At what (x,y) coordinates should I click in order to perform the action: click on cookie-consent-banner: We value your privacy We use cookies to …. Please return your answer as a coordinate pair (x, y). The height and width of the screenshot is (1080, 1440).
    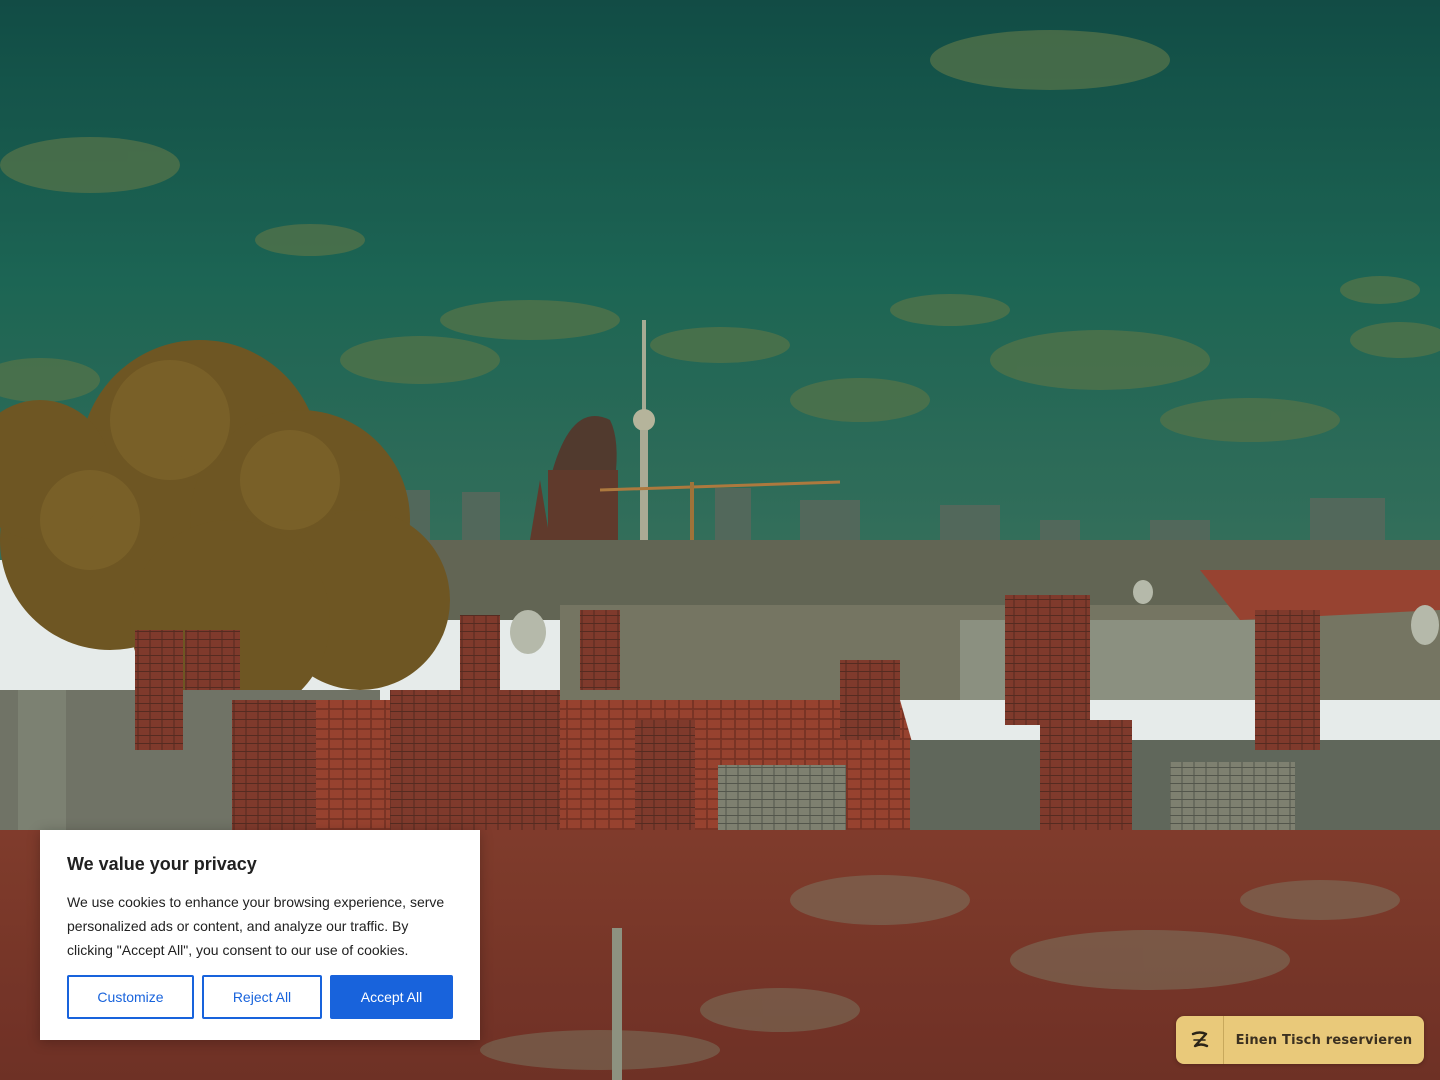
    Looking at the image, I should click on (260, 935).